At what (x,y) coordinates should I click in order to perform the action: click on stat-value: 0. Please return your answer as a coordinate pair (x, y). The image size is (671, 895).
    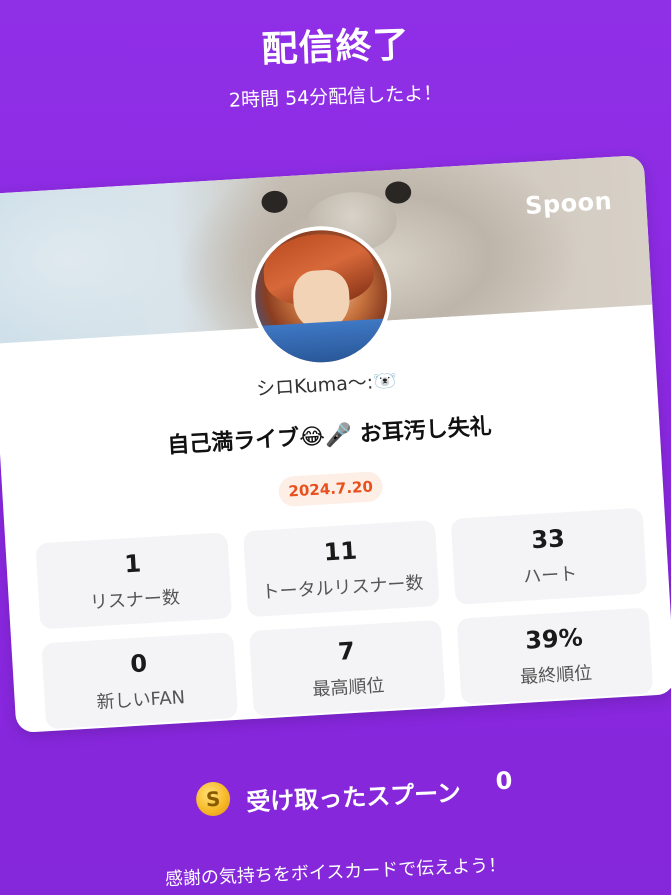
    Looking at the image, I should click on (138, 664).